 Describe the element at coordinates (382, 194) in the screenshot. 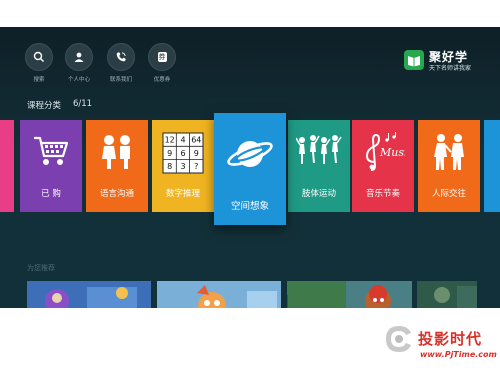

I see `tile-label-music: 音乐节奏` at that location.